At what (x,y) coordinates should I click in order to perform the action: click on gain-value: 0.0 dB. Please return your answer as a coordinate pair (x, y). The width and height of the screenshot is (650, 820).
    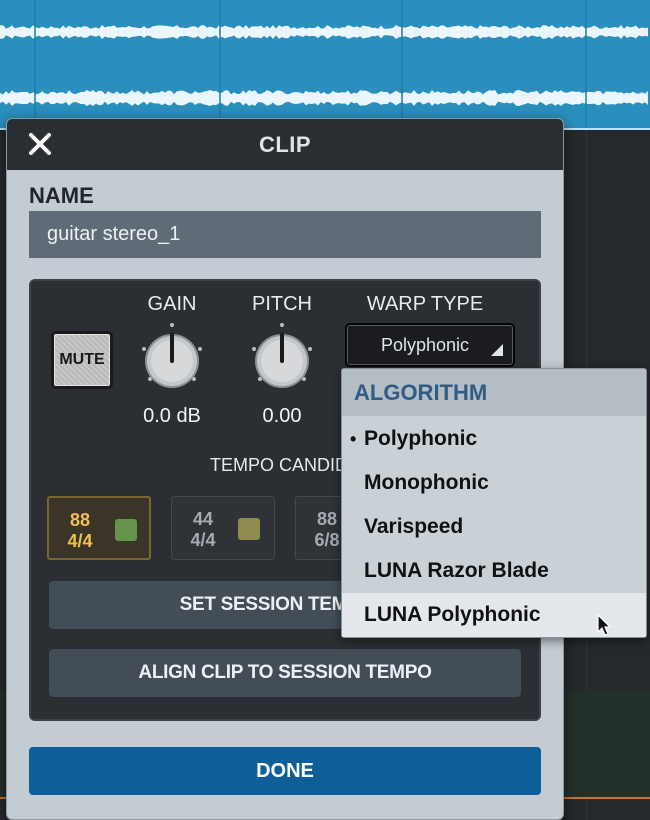
    Looking at the image, I should click on (172, 416).